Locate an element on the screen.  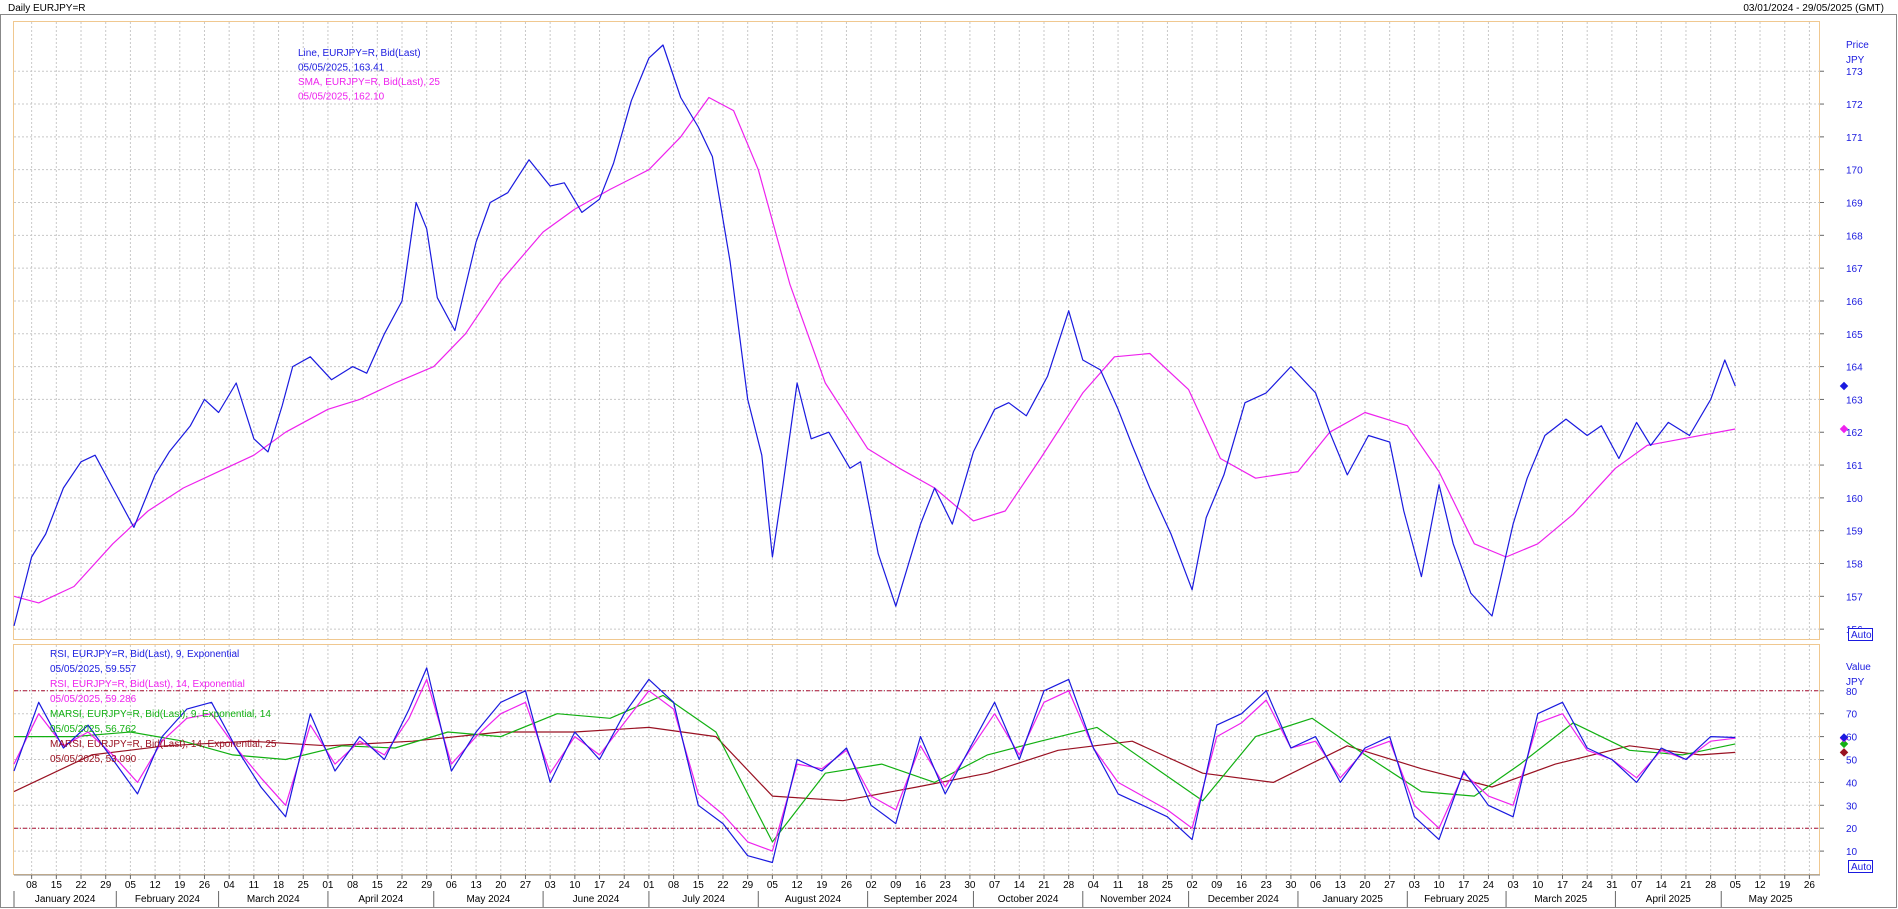
price-legend-entry: SMA, EURJPY=R, Bid(Last), 25 is located at coordinates (369, 82).